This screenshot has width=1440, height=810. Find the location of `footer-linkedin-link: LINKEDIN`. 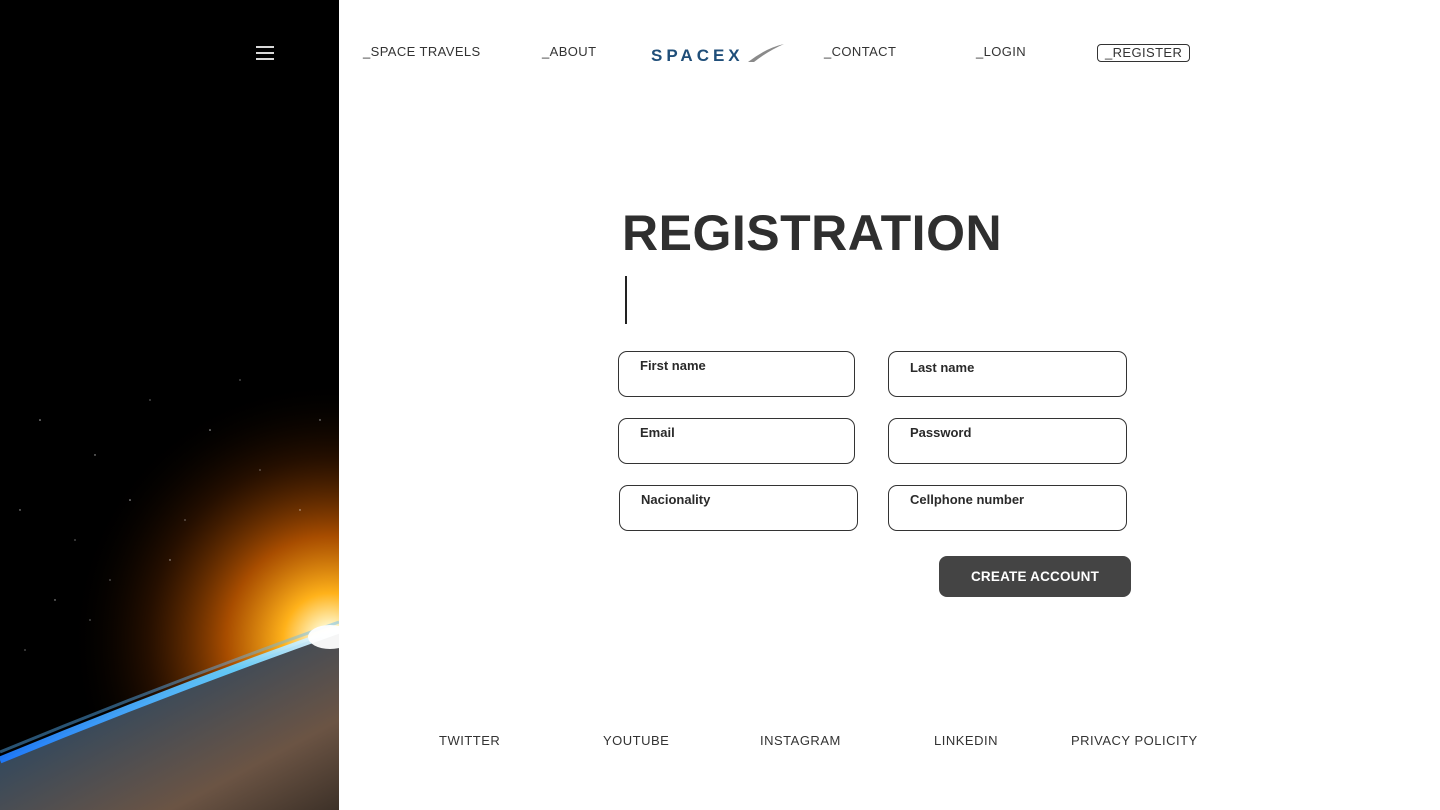

footer-linkedin-link: LINKEDIN is located at coordinates (966, 740).